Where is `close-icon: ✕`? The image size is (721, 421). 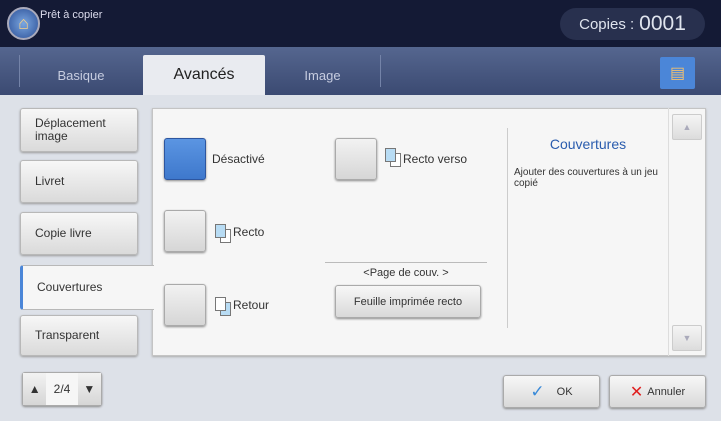 close-icon: ✕ is located at coordinates (636, 392).